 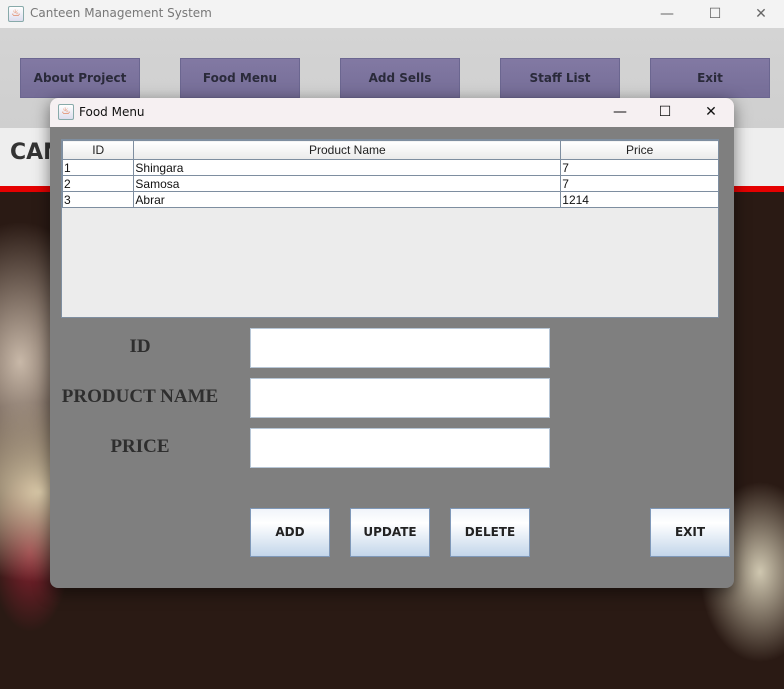 What do you see at coordinates (347, 150) in the screenshot?
I see `column-header-product-name: Product Name` at bounding box center [347, 150].